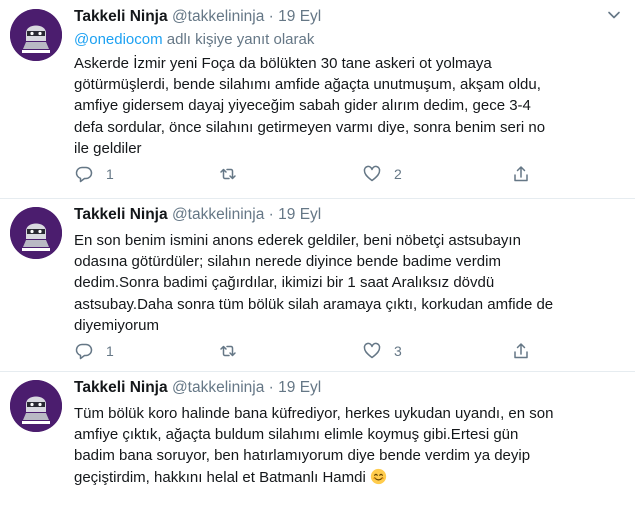 This screenshot has height=523, width=635. Describe the element at coordinates (382, 174) in the screenshot. I see `like-button: 2` at that location.